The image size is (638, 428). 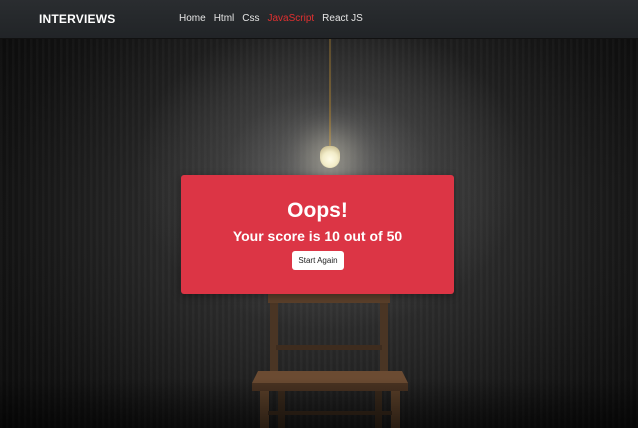 What do you see at coordinates (77, 19) in the screenshot?
I see `brand-logo: INTERVIEWS` at bounding box center [77, 19].